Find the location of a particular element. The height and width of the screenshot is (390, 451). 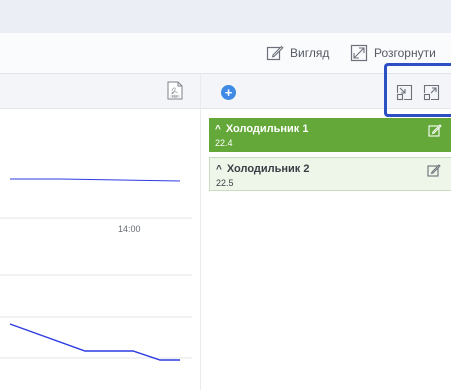

expand-diagonal-icon is located at coordinates (359, 53).